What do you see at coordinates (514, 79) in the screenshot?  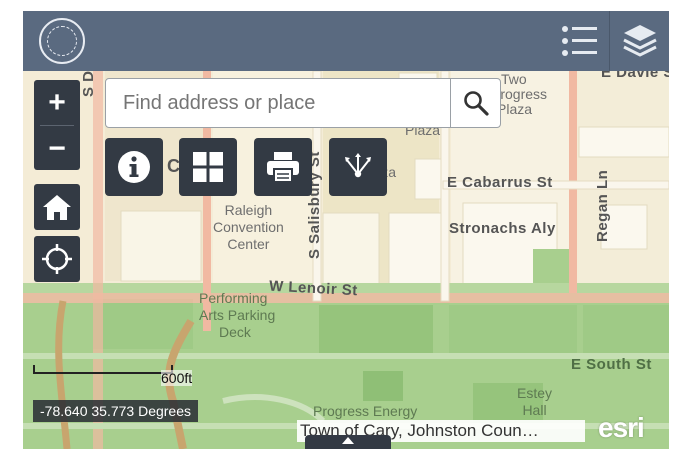 I see `label-line: Two` at bounding box center [514, 79].